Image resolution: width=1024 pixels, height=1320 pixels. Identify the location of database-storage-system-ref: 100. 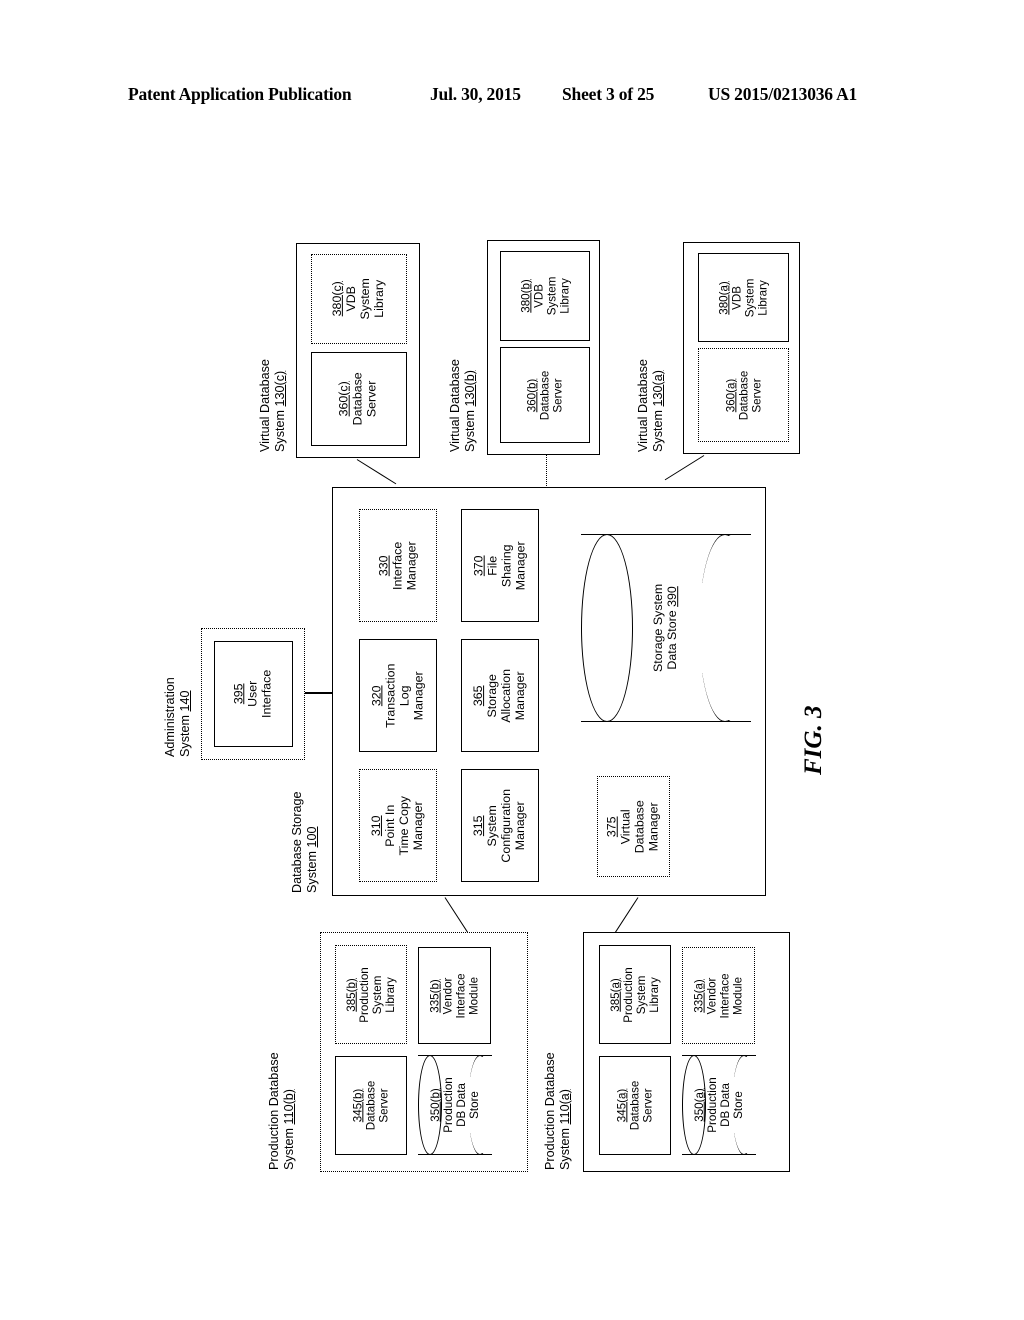
(311, 837).